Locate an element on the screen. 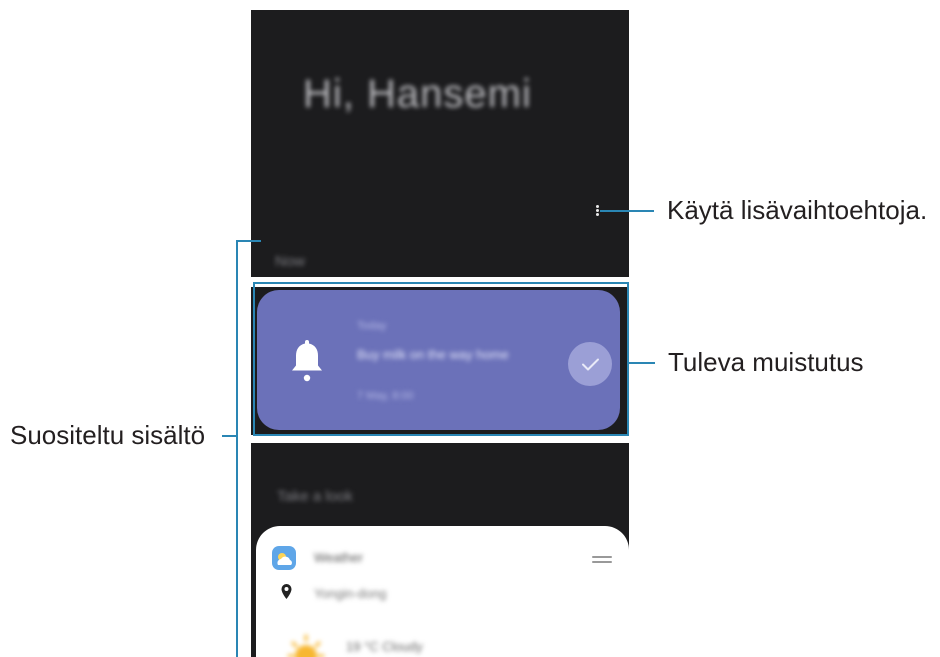 This screenshot has width=940, height=657. sun-icon is located at coordinates (306, 645).